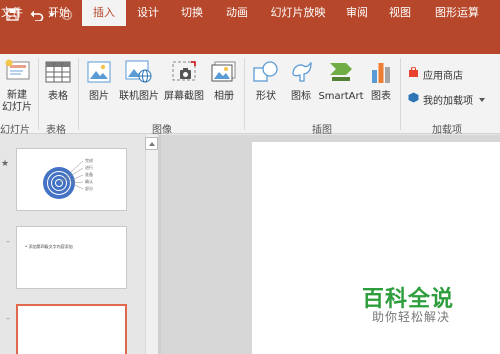 Image resolution: width=500 pixels, height=354 pixels. Describe the element at coordinates (148, 12) in the screenshot. I see `tab-design: 设计` at that location.